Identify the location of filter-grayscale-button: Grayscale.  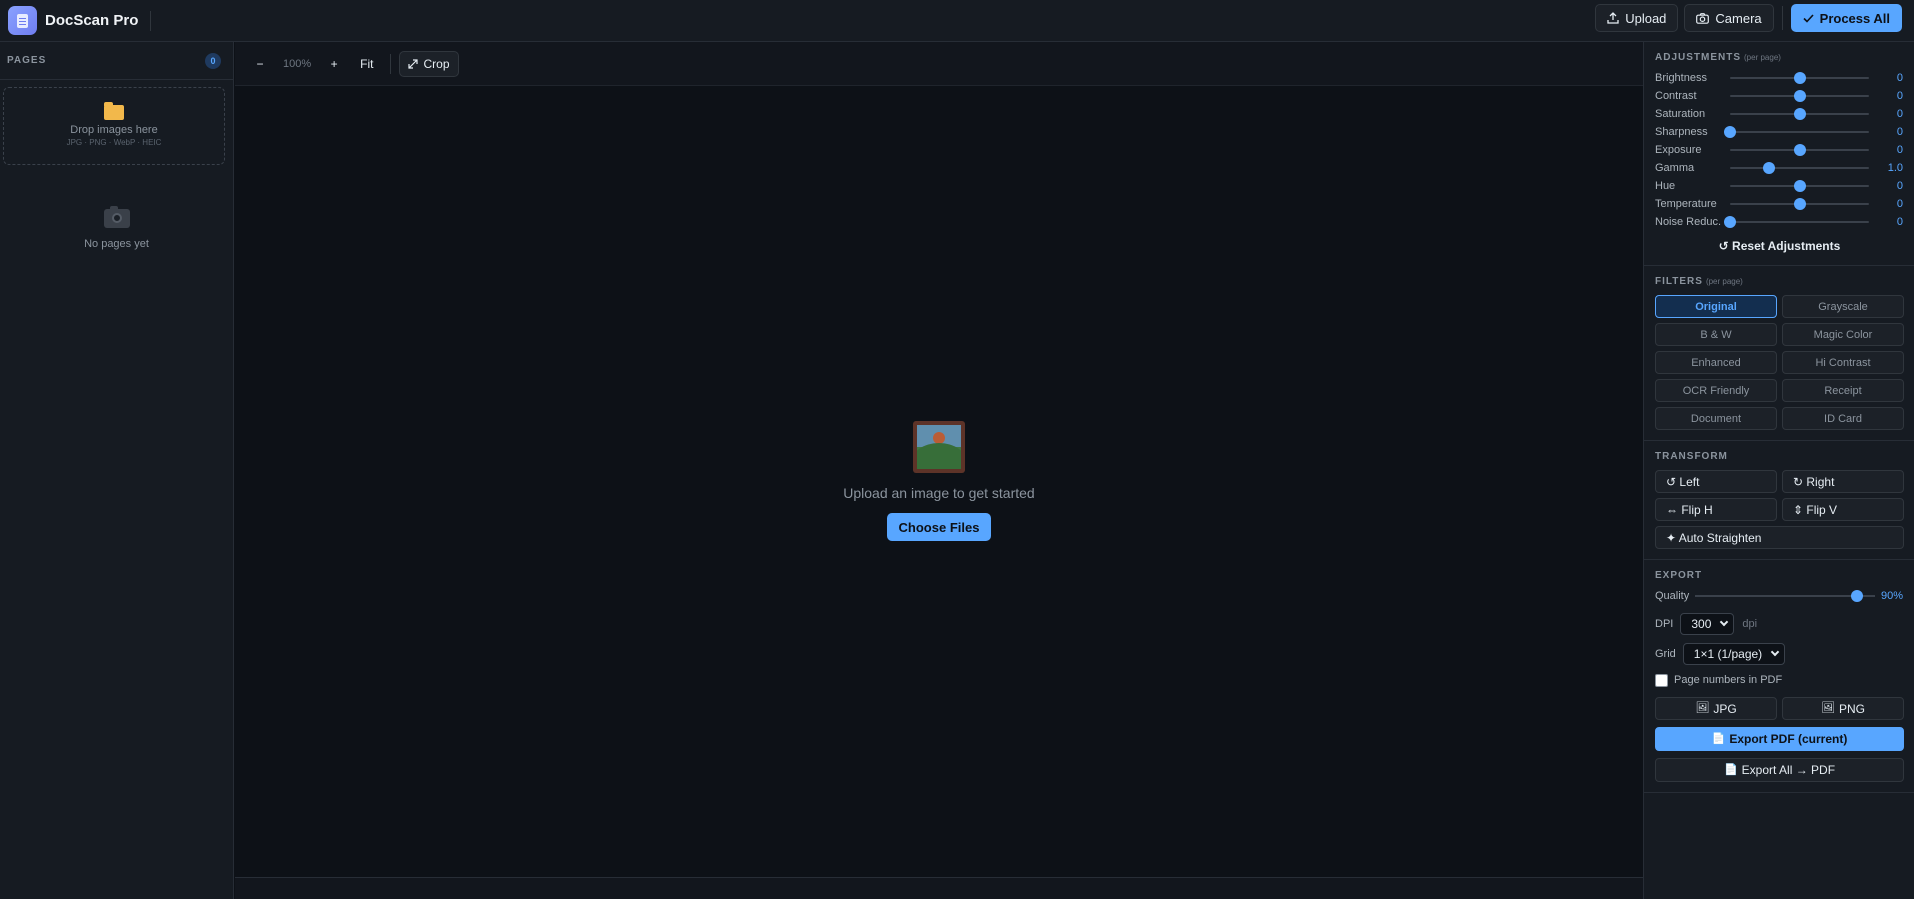
(1843, 306).